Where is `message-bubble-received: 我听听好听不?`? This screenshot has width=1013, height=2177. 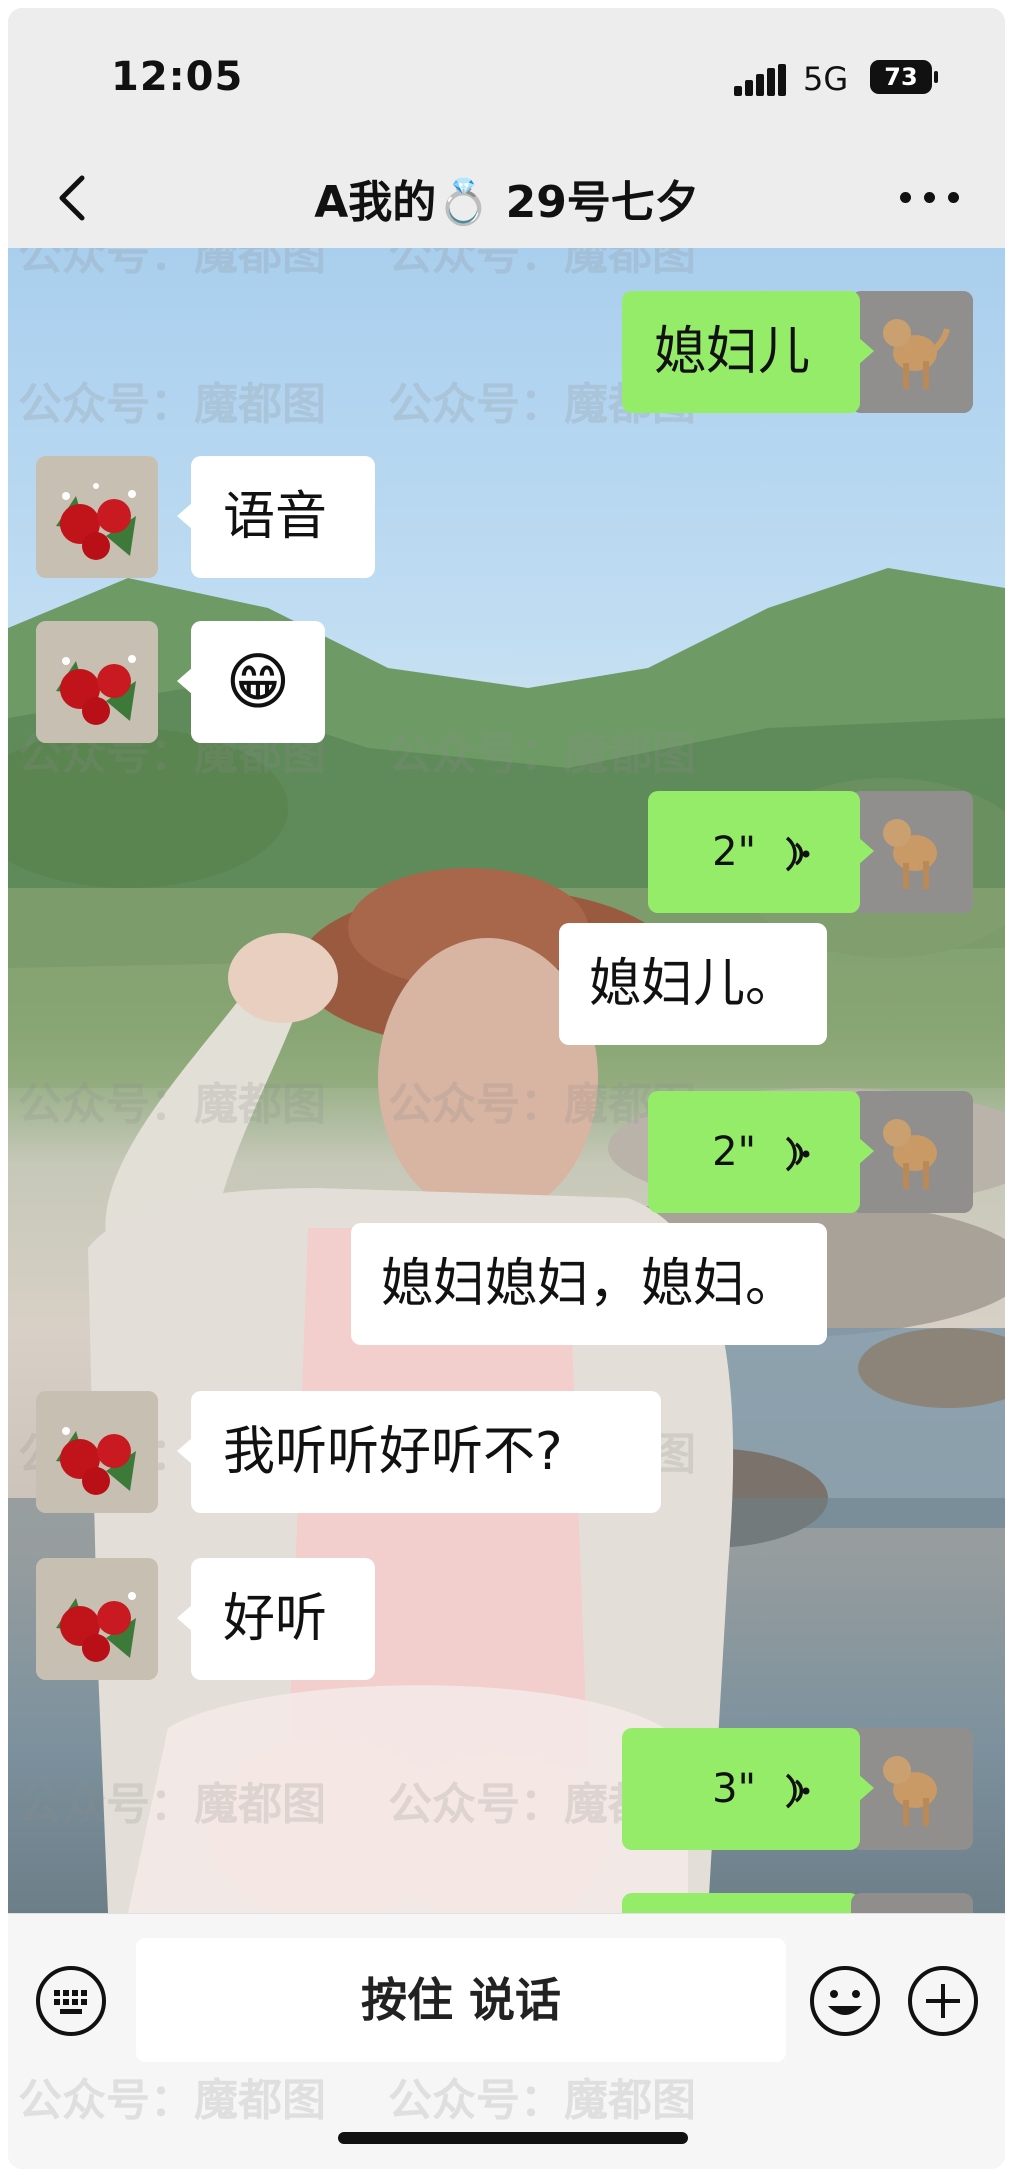
message-bubble-received: 我听听好听不? is located at coordinates (419, 1452).